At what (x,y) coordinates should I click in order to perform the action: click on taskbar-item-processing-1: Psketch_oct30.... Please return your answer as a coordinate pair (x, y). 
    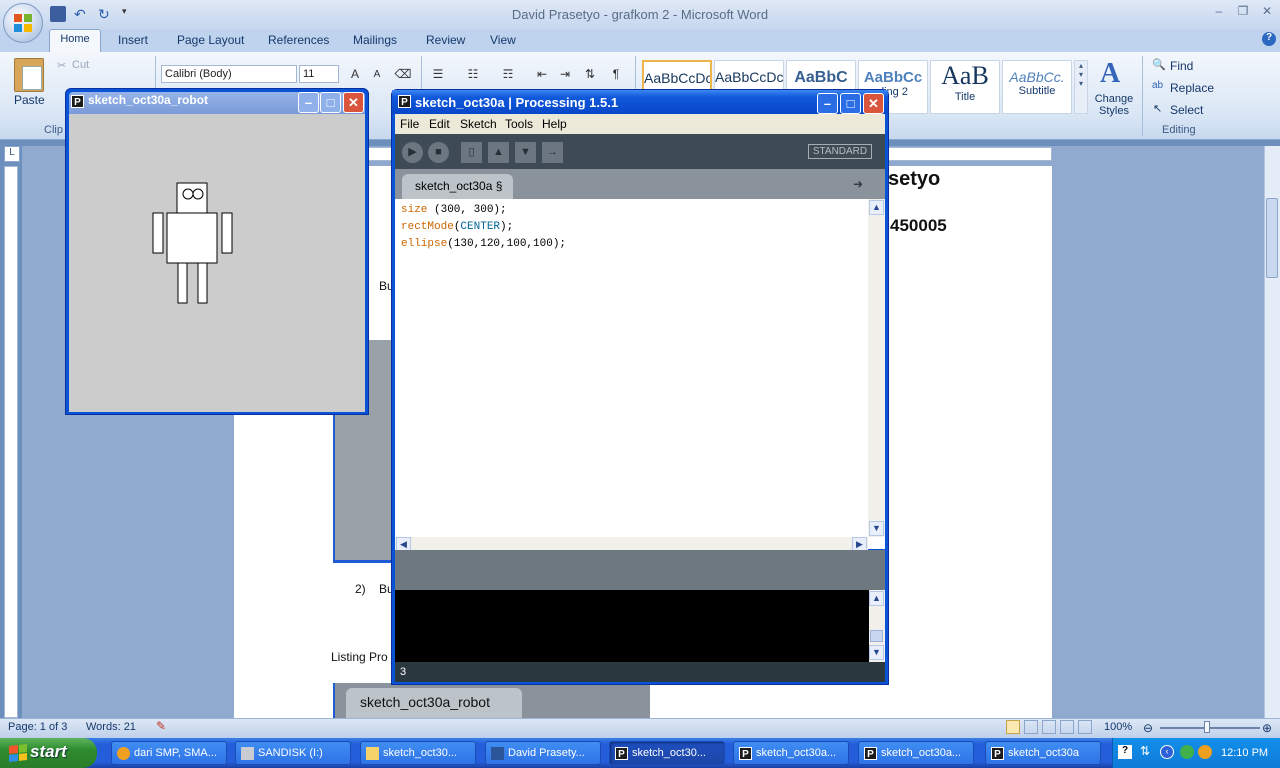
    Looking at the image, I should click on (667, 753).